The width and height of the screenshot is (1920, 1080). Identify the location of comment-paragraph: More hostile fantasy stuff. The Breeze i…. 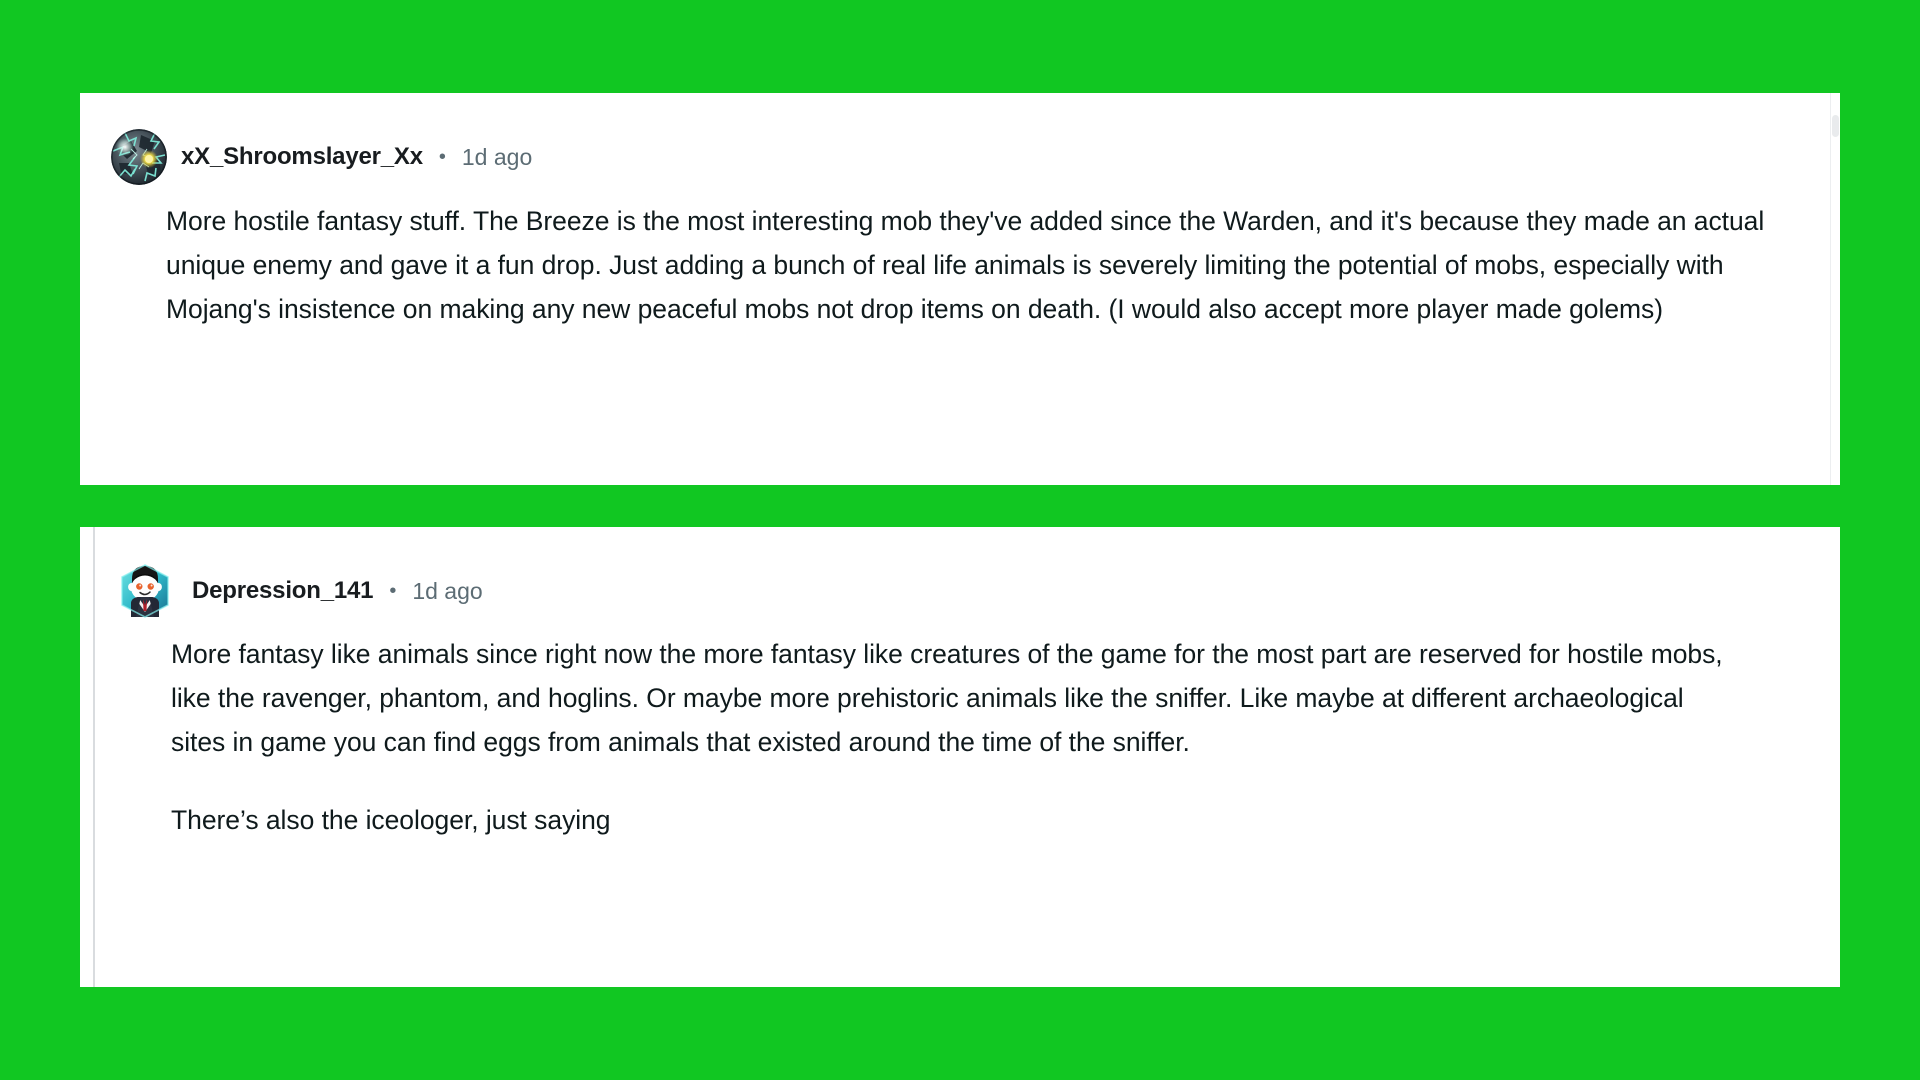
(965, 265).